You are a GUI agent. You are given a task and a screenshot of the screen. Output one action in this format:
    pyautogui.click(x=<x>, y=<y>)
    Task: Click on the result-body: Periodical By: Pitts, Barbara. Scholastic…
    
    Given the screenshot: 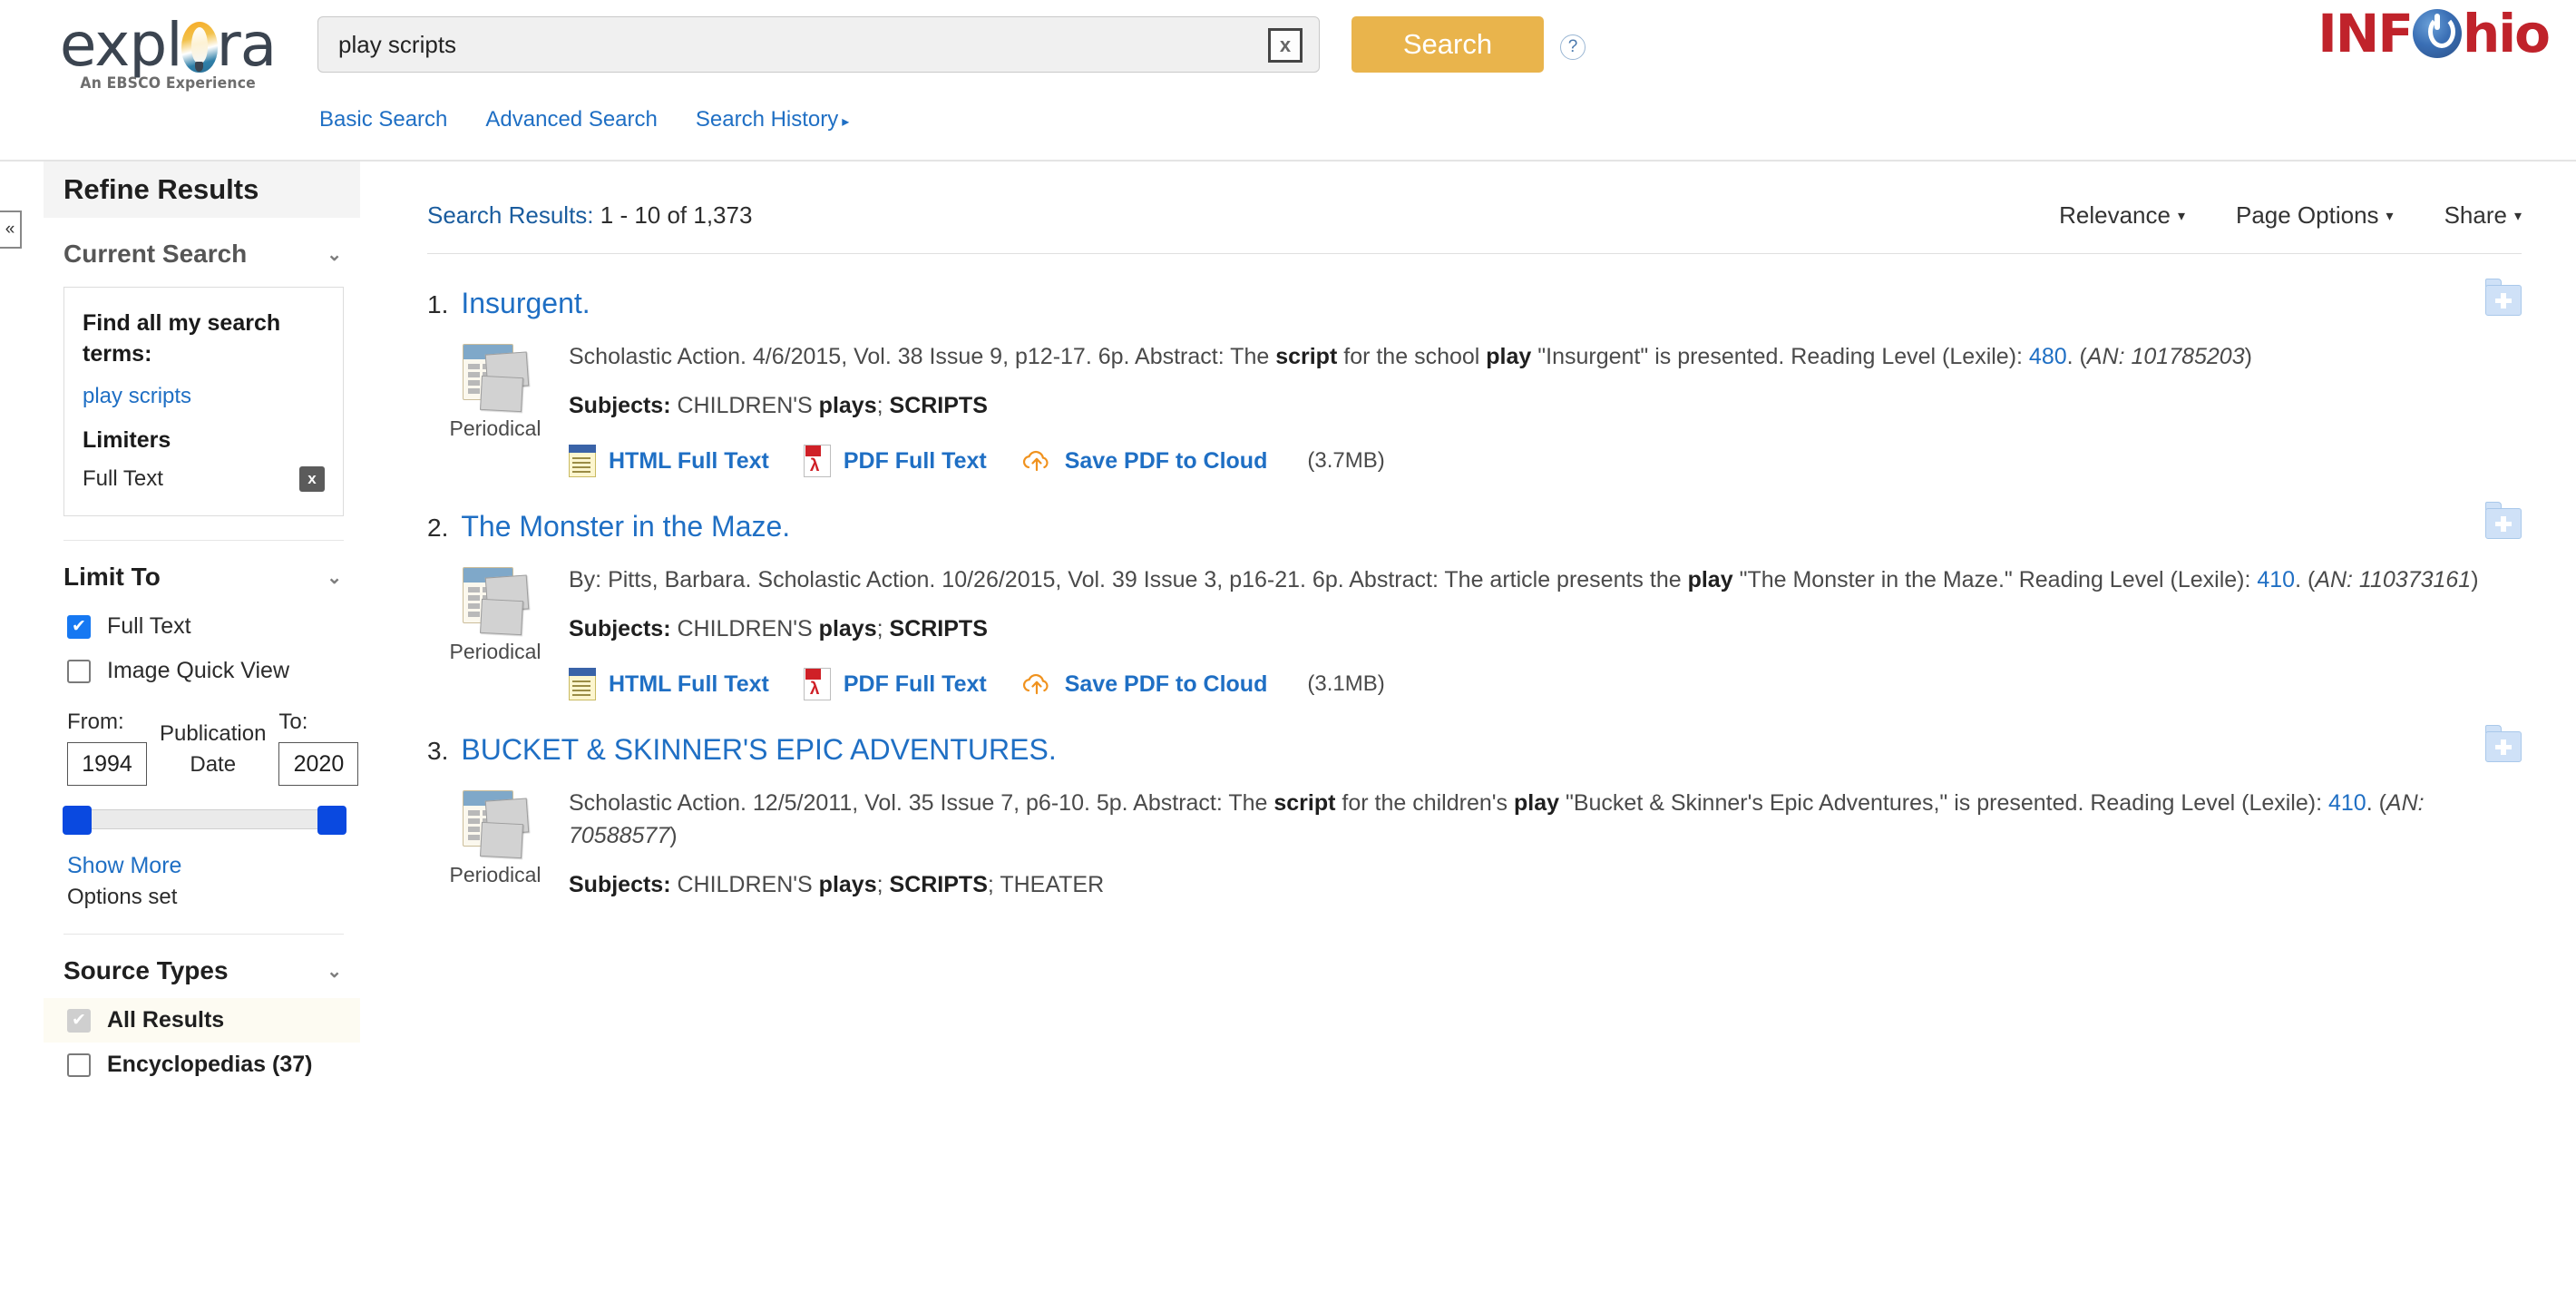 What is the action you would take?
    pyautogui.click(x=1474, y=631)
    